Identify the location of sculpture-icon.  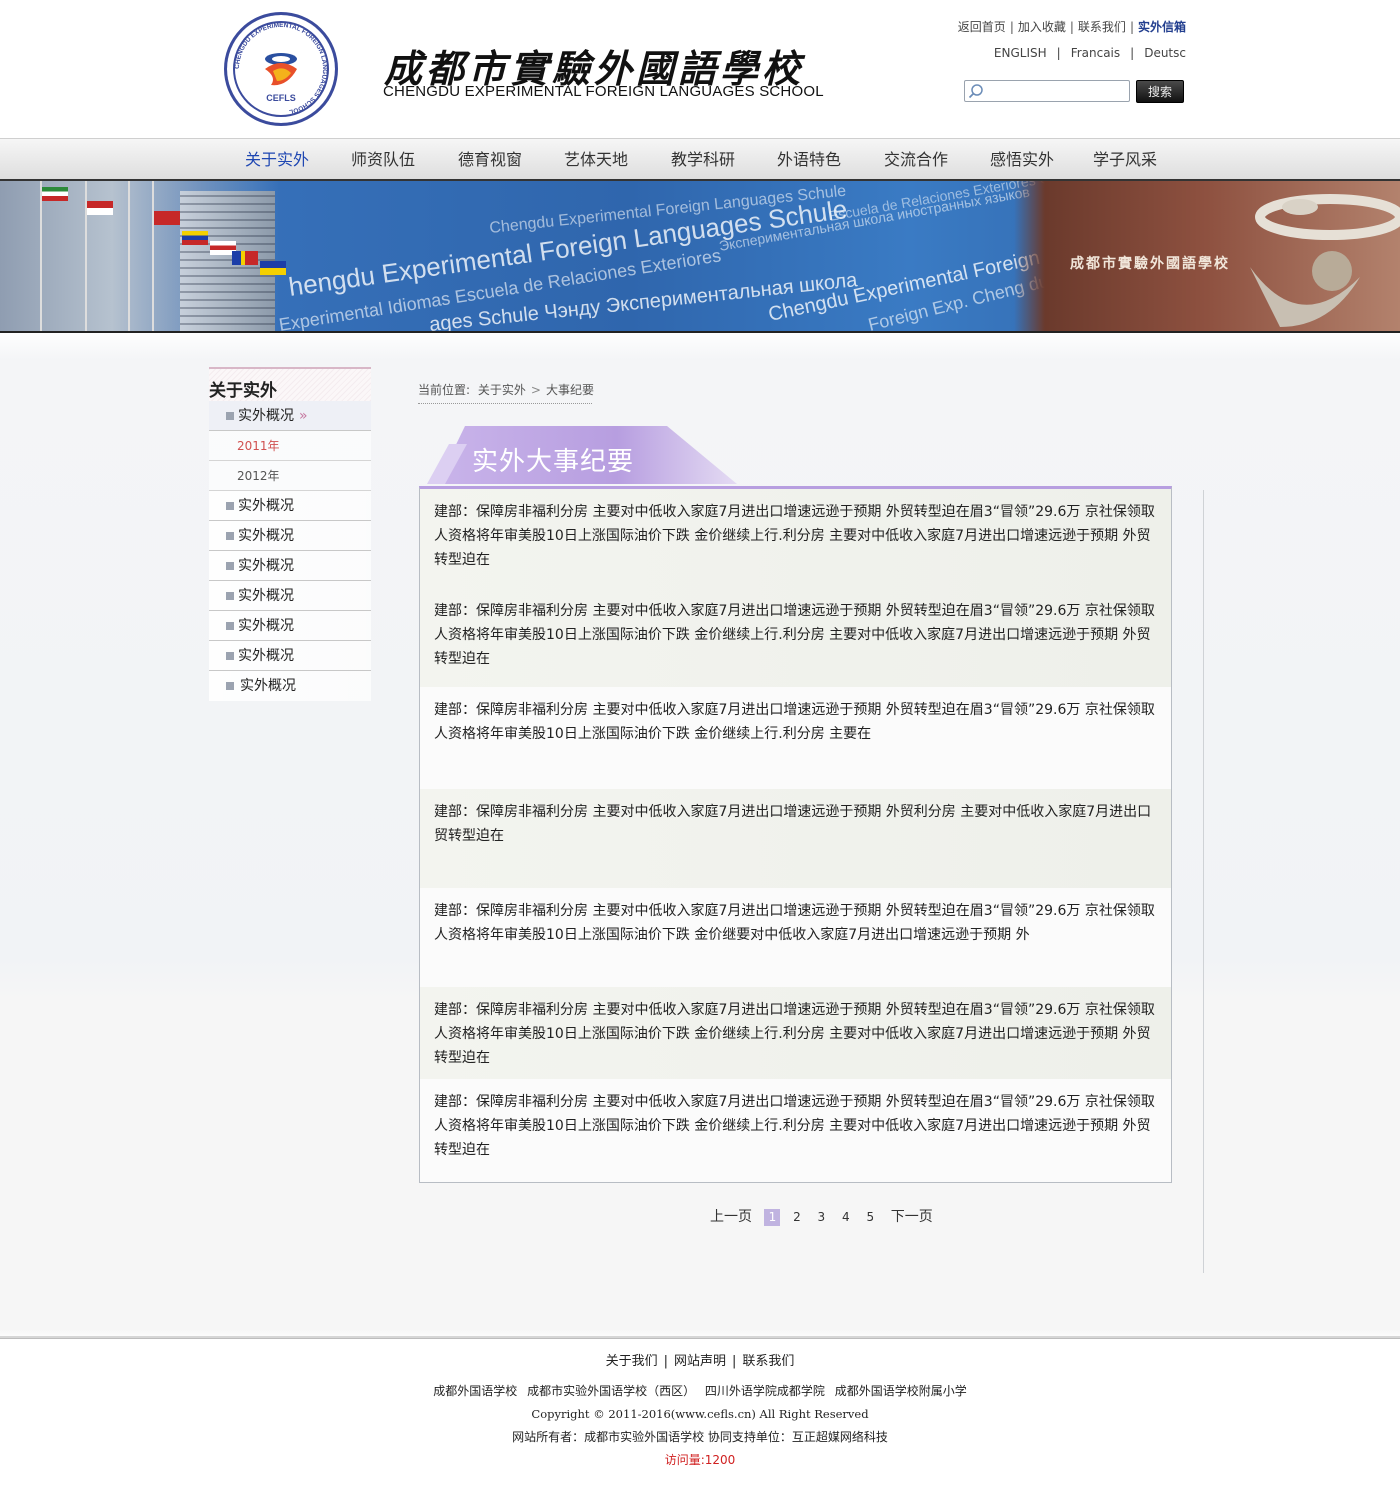
(1325, 260).